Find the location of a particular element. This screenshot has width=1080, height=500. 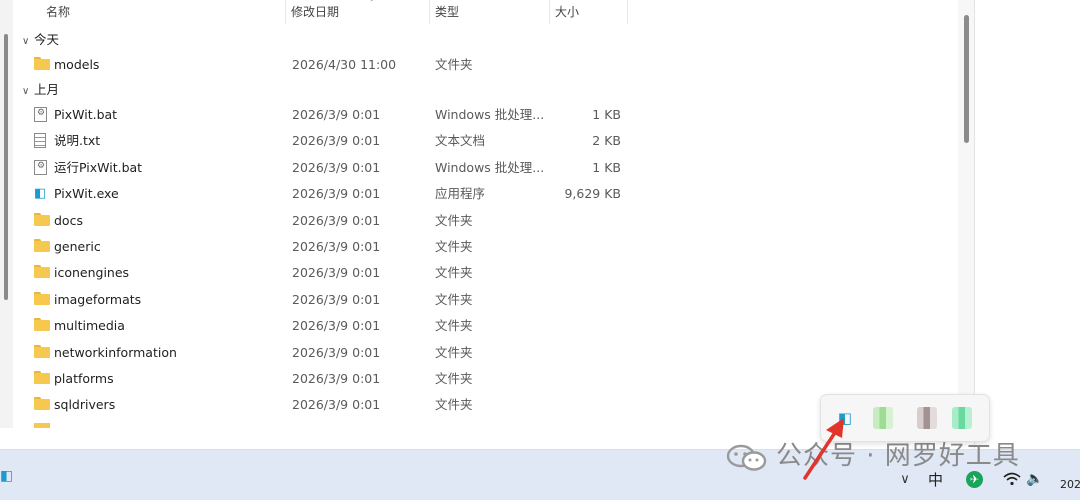

column-date: 修改日期 is located at coordinates (315, 12).